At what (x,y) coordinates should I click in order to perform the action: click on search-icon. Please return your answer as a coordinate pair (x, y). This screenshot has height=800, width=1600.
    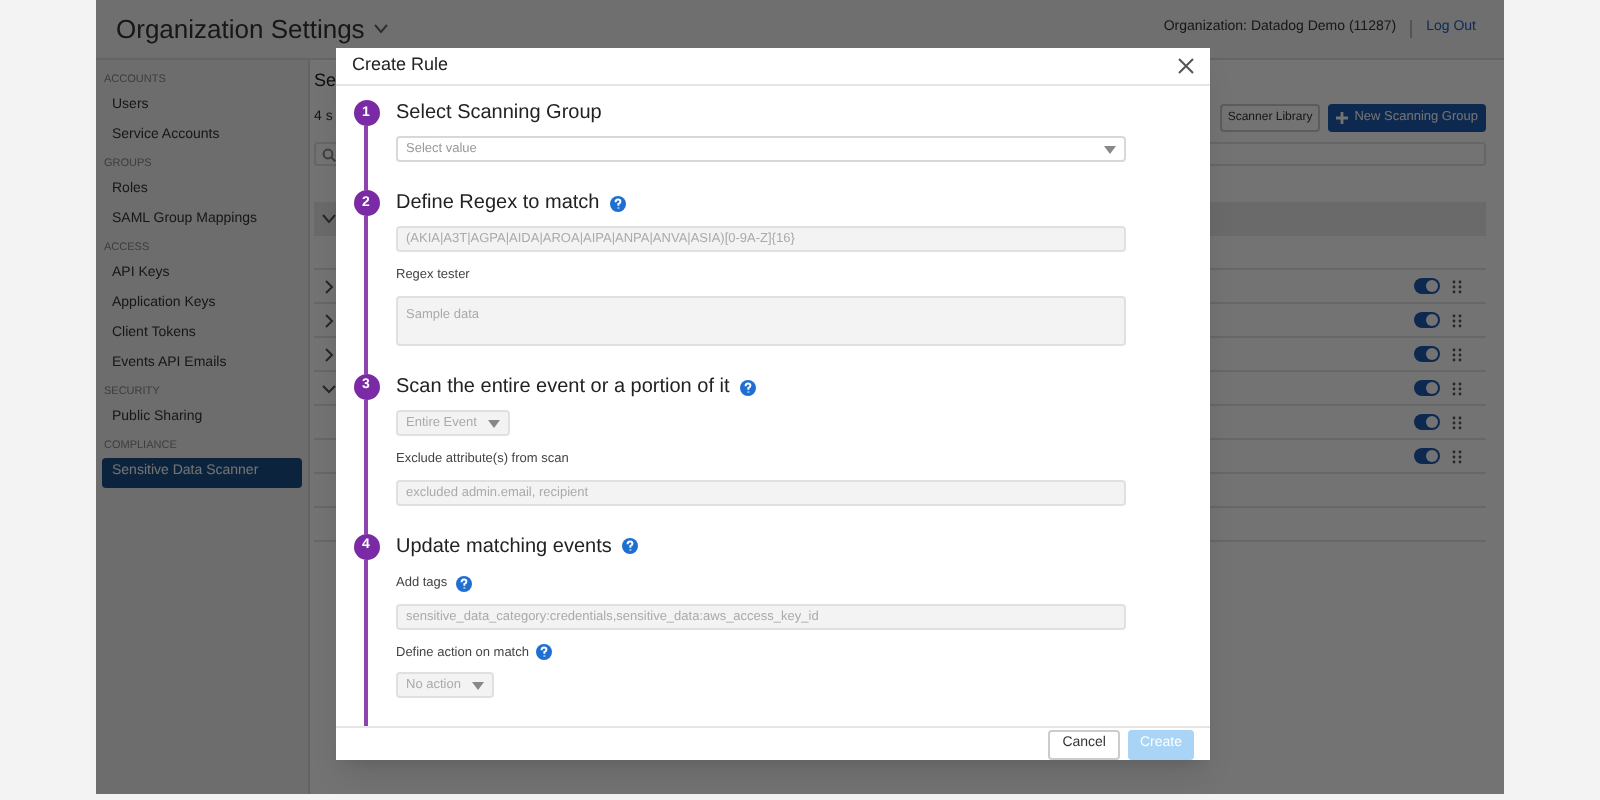
    Looking at the image, I should click on (329, 154).